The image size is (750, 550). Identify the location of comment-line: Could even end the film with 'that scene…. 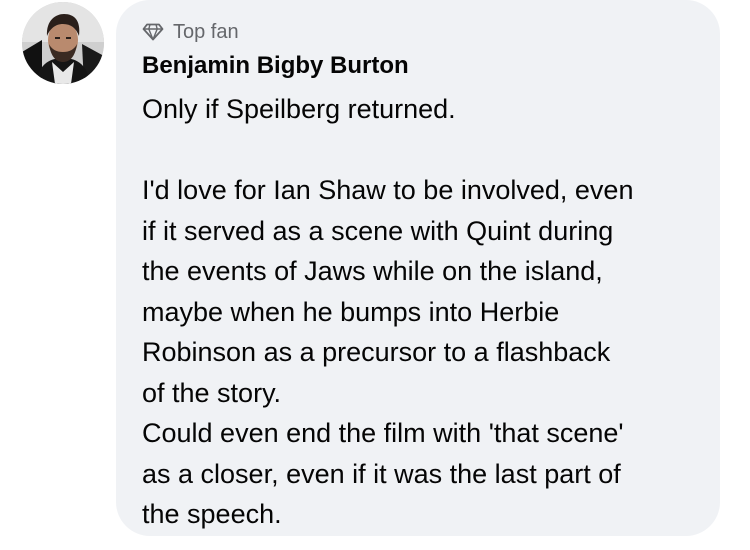
(383, 433).